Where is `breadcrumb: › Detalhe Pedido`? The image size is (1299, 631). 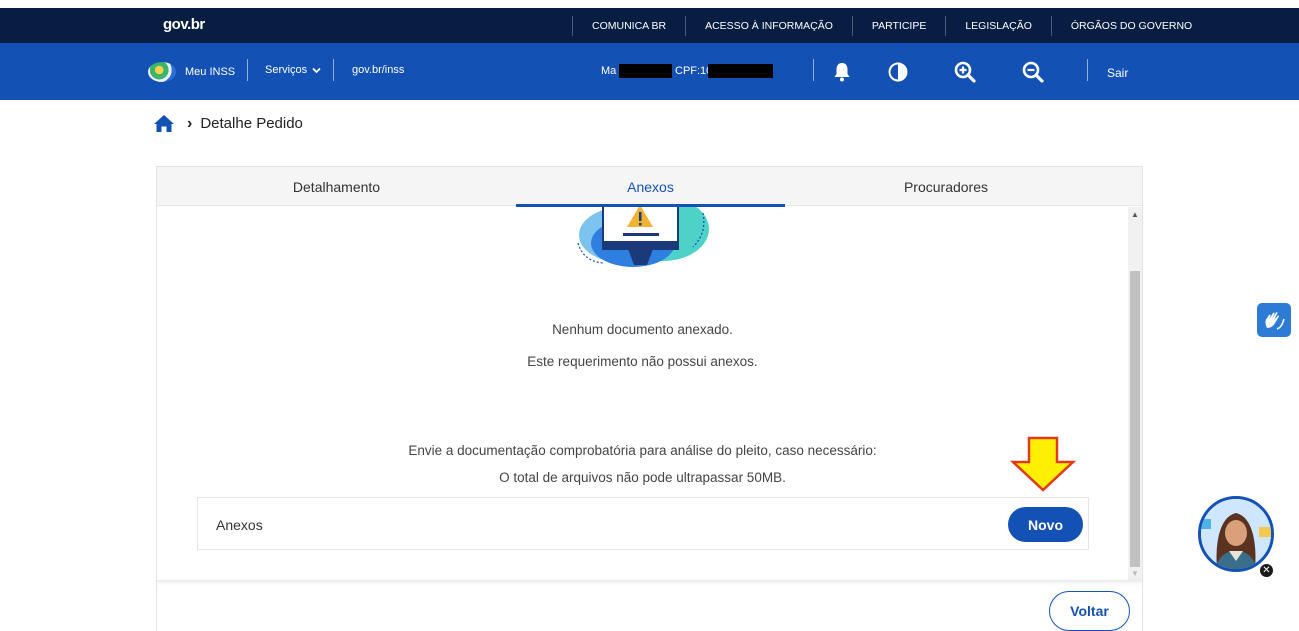
breadcrumb: › Detalhe Pedido is located at coordinates (228, 123).